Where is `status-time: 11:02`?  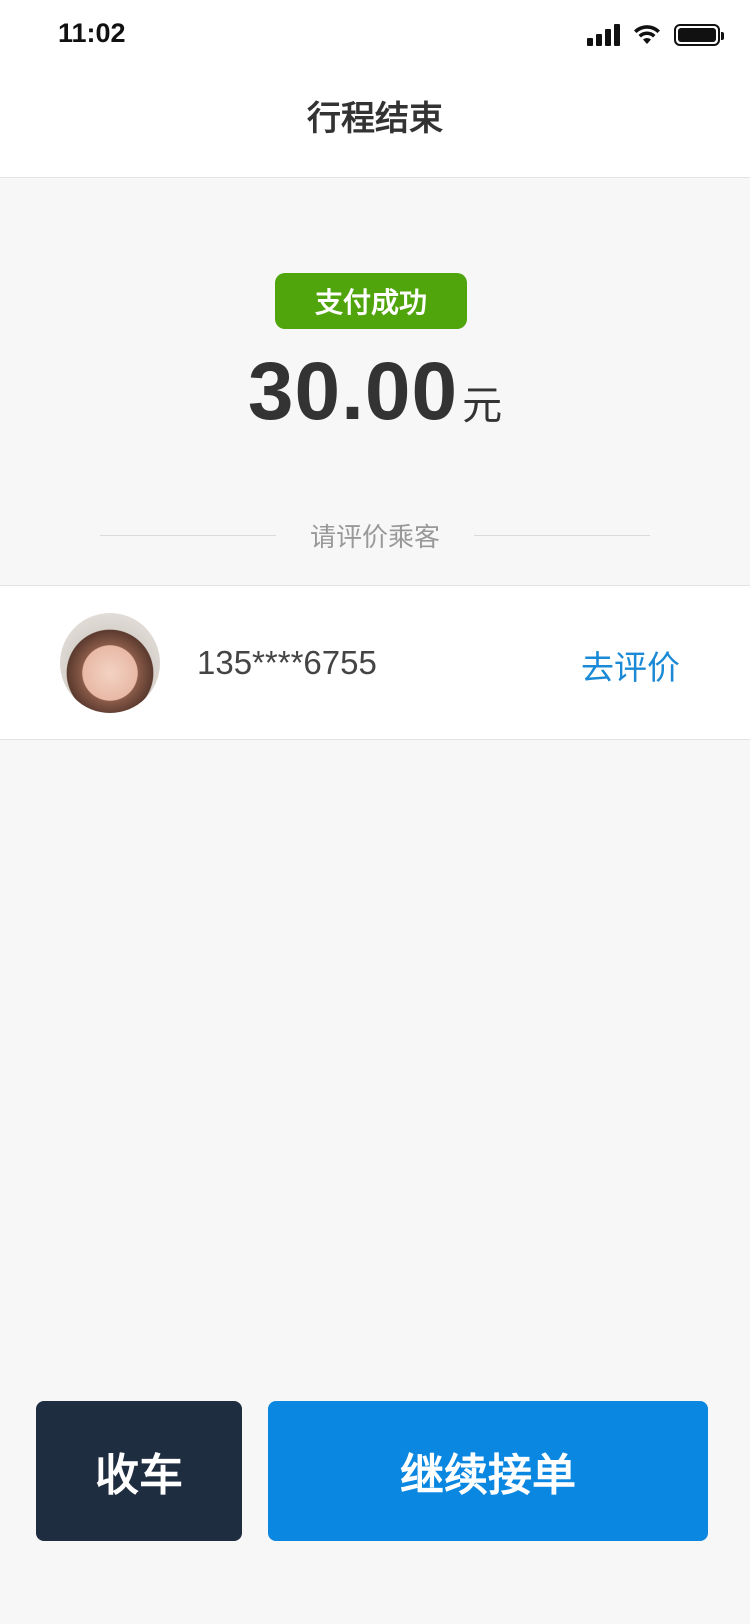
status-time: 11:02 is located at coordinates (92, 33).